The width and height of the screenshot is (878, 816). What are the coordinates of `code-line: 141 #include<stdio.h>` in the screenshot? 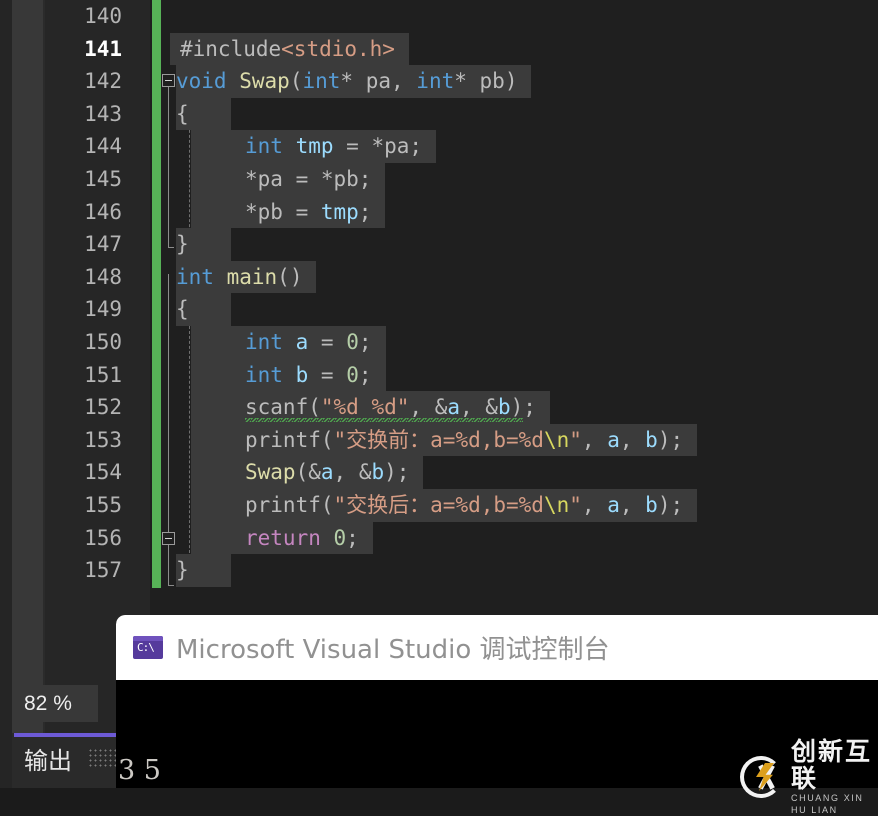 It's located at (439, 49).